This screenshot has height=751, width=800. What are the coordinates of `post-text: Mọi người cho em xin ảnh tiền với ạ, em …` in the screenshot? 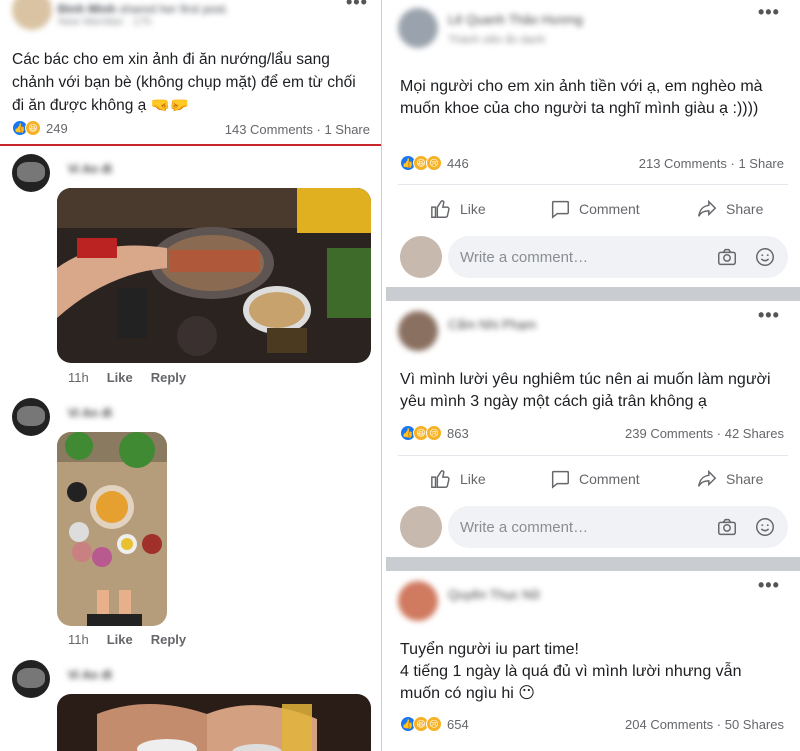 It's located at (581, 97).